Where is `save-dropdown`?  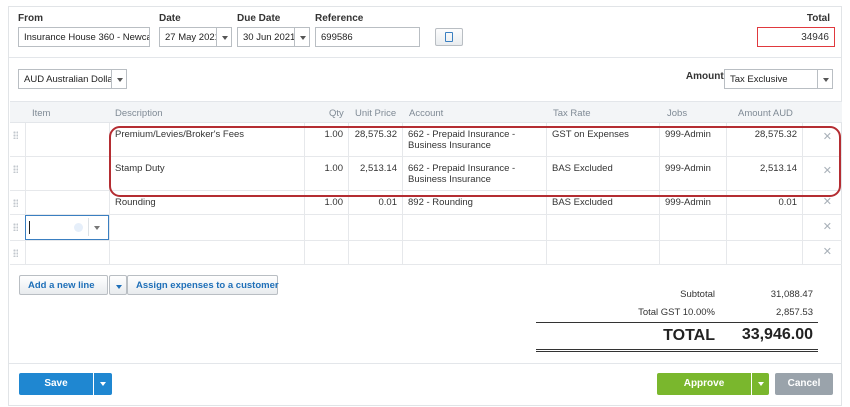
save-dropdown is located at coordinates (103, 384).